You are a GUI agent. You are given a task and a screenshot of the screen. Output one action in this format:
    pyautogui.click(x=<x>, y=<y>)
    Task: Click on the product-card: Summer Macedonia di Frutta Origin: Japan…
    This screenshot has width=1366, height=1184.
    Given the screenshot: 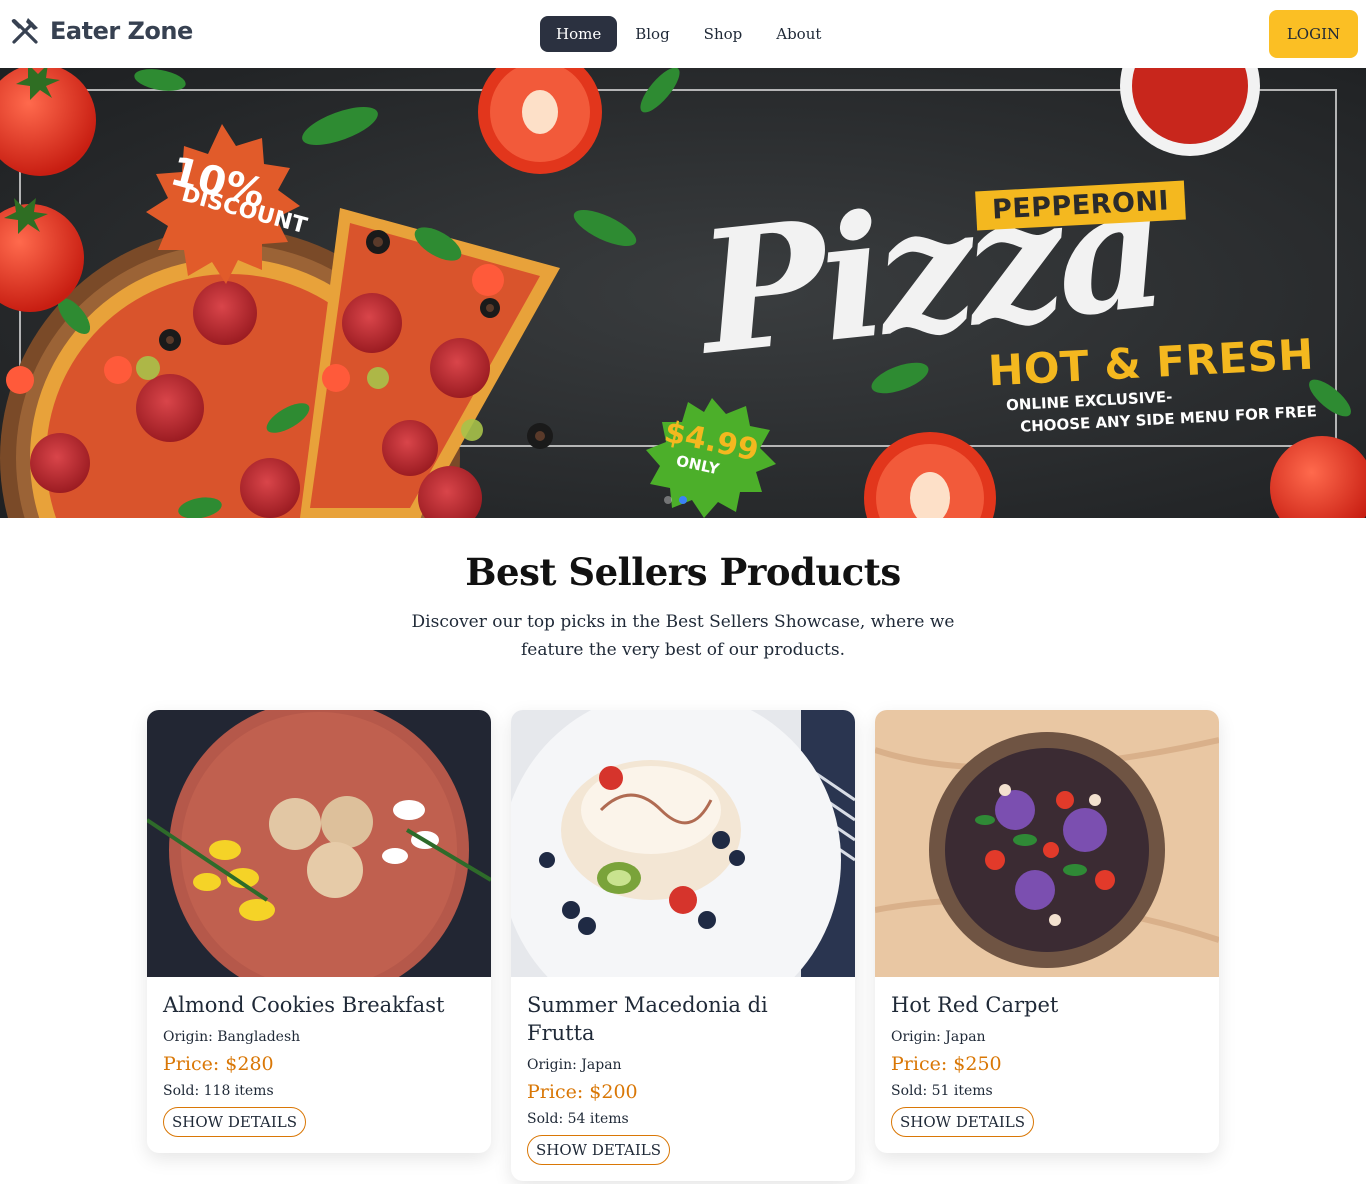 What is the action you would take?
    pyautogui.click(x=683, y=945)
    